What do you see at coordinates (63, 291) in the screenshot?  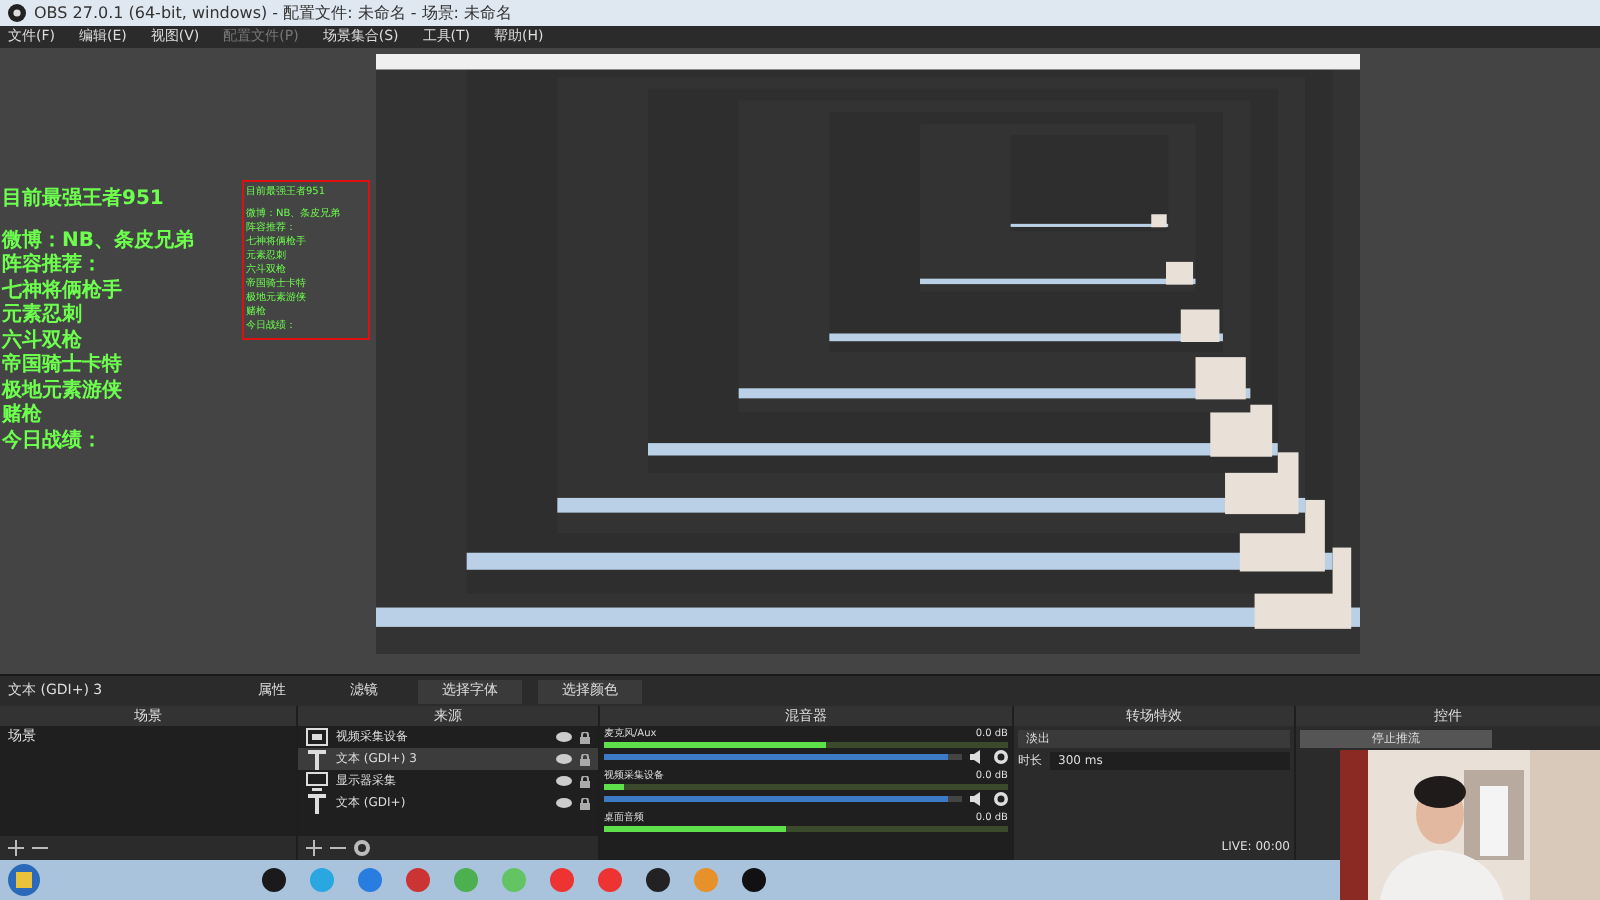 I see `overlay-text: 七神将俩枪手` at bounding box center [63, 291].